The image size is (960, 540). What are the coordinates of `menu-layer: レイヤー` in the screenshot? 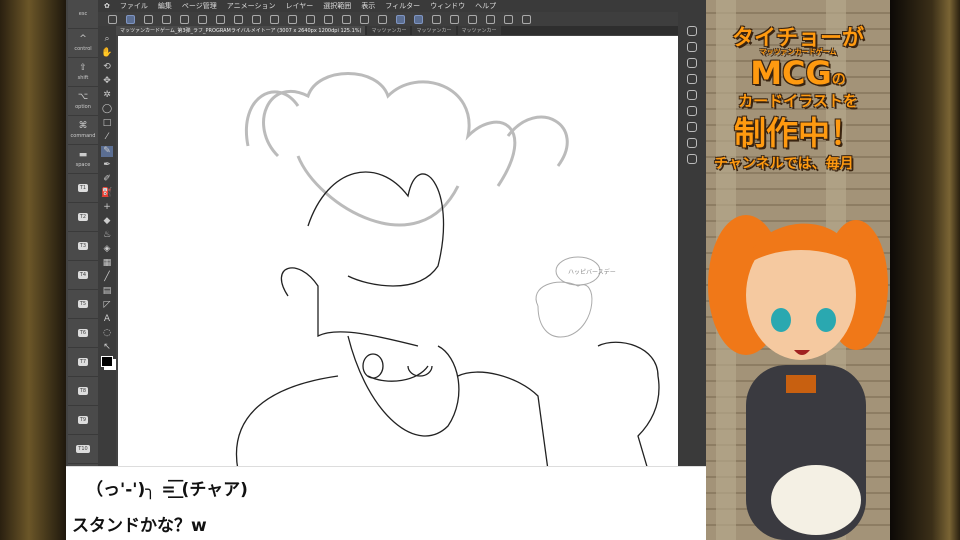 It's located at (299, 6).